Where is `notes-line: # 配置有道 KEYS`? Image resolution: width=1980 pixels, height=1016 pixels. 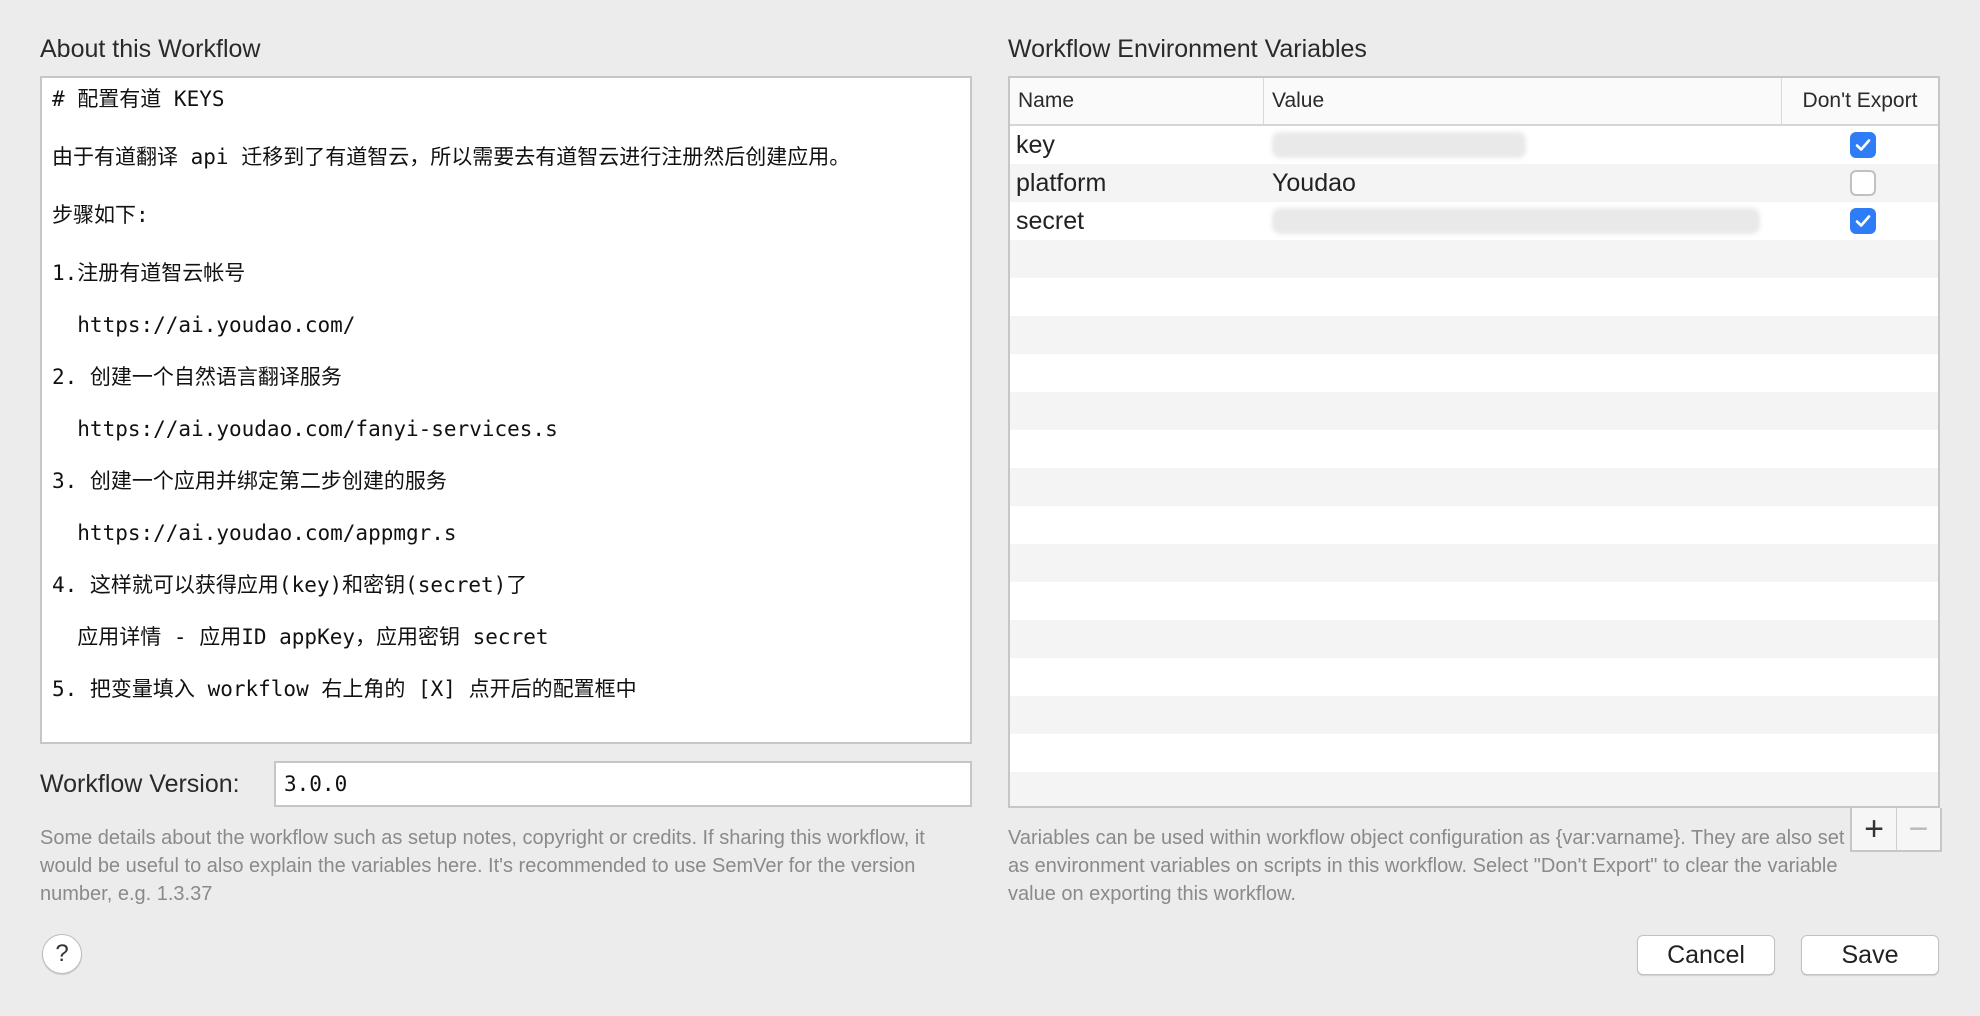 notes-line: # 配置有道 KEYS is located at coordinates (138, 99).